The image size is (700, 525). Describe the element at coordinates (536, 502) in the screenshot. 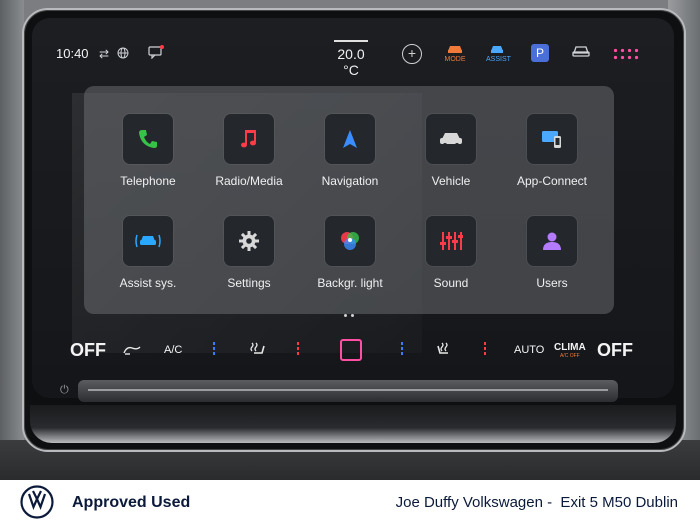

I see `dealer-name-label: Joe Duffy Volkswagen - Exit 5 M50 Dublin` at that location.